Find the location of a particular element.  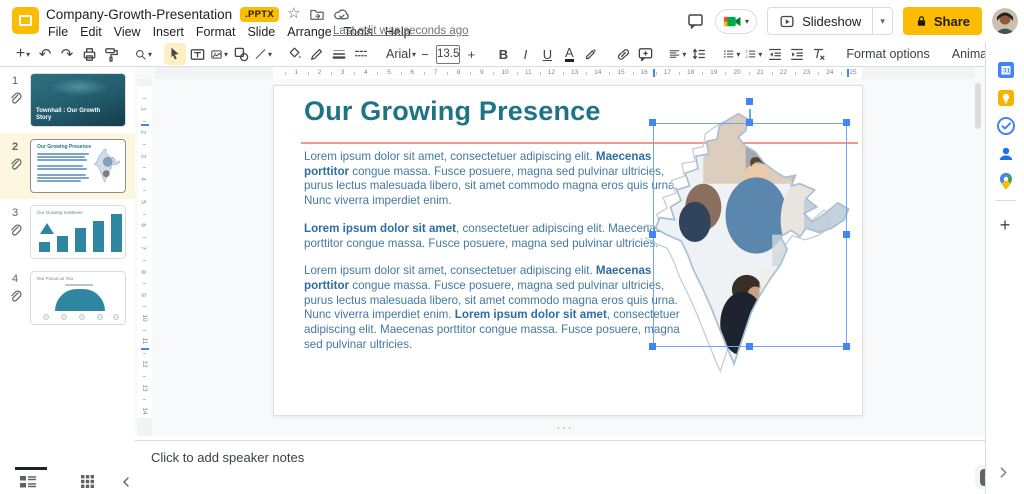

slide-1-thumbnail: Townhall : Our Growth Story is located at coordinates (78, 100).